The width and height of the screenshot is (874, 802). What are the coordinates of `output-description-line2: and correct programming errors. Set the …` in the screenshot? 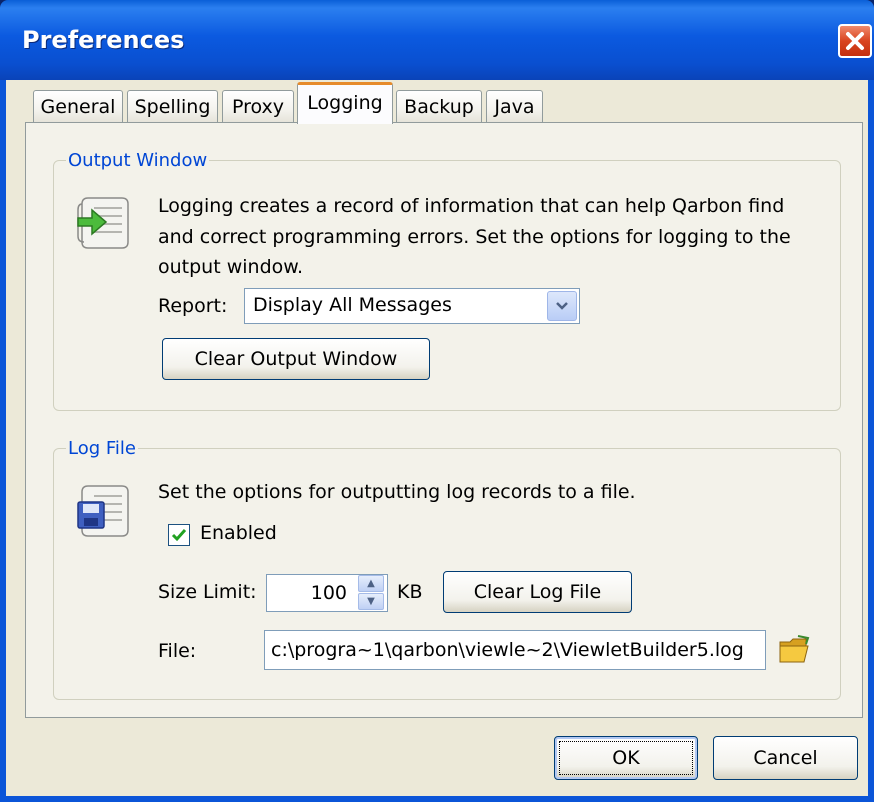 It's located at (474, 237).